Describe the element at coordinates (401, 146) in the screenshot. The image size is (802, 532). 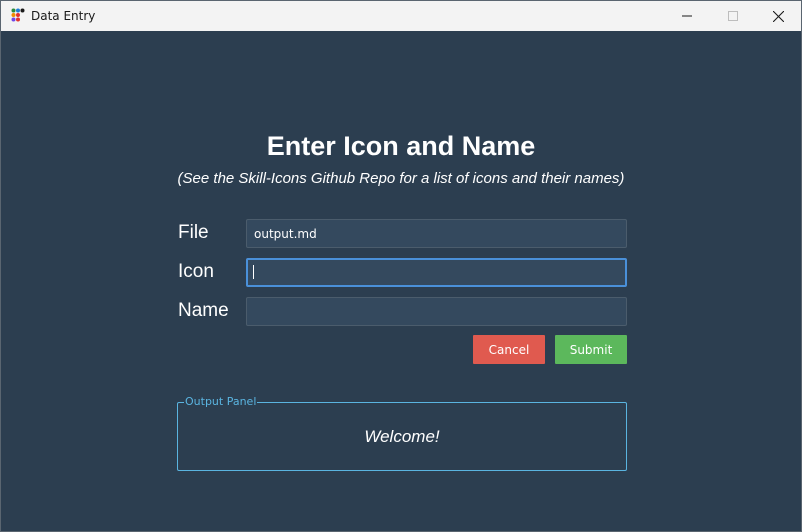
I see `page-title: Enter Icon and Name` at that location.